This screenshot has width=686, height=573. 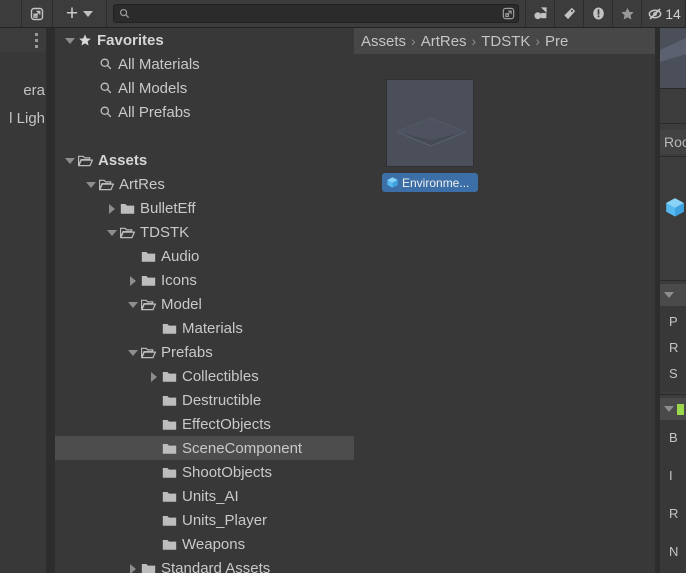 What do you see at coordinates (159, 64) in the screenshot?
I see `tree-item-label: All Materials` at bounding box center [159, 64].